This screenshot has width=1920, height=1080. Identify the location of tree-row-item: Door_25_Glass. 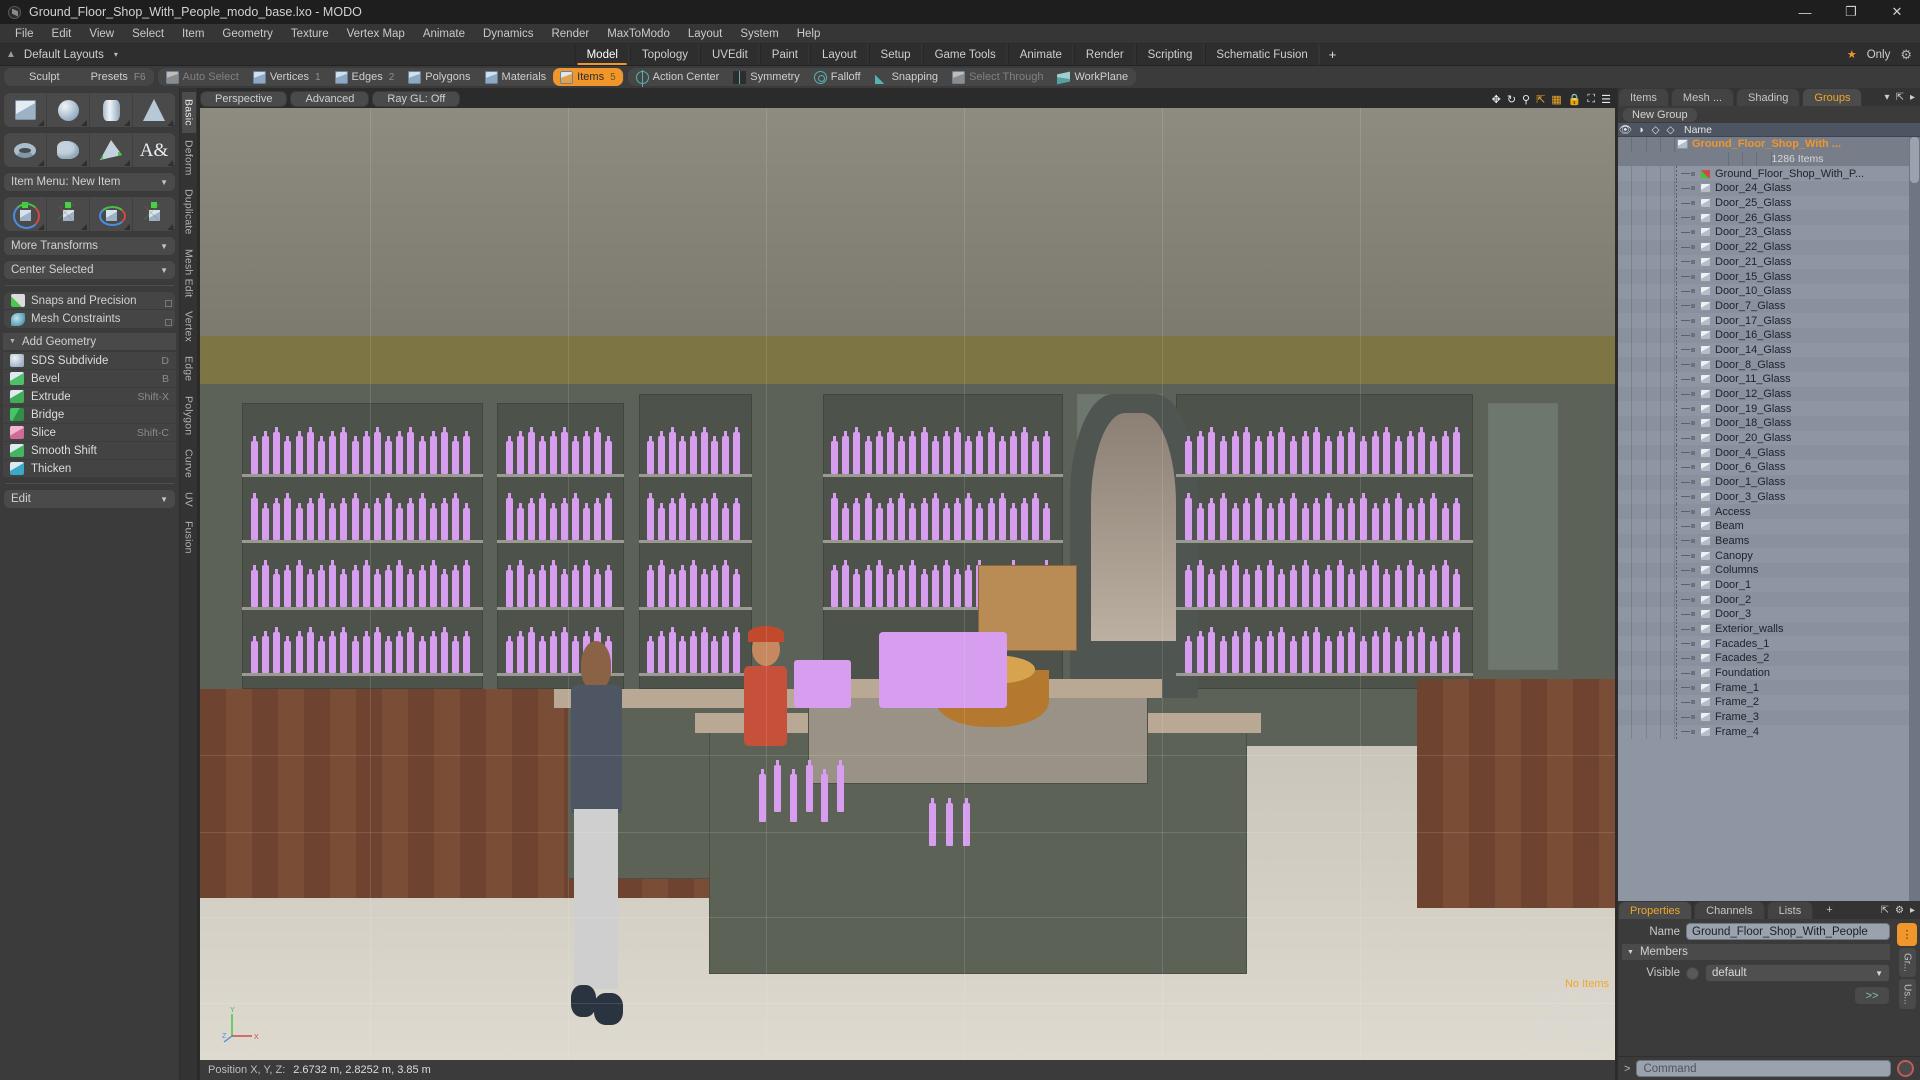
(1769, 203).